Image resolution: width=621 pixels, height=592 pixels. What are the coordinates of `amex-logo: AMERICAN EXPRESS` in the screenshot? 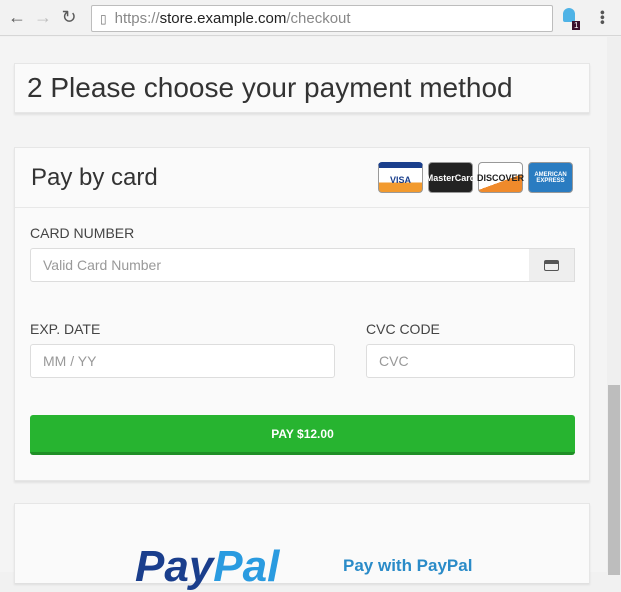 It's located at (550, 177).